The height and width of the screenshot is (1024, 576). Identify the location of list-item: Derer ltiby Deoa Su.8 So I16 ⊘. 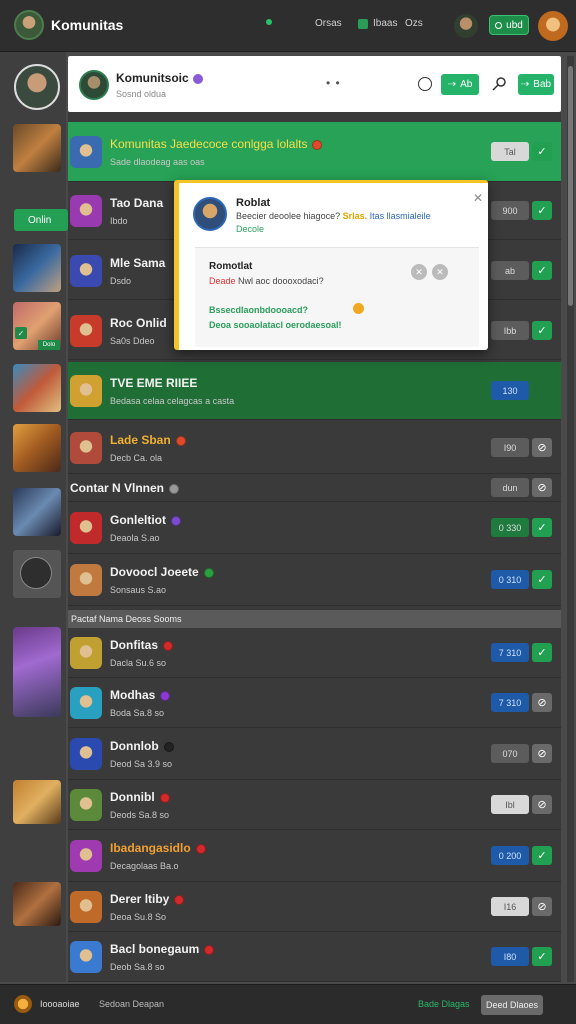
(314, 907).